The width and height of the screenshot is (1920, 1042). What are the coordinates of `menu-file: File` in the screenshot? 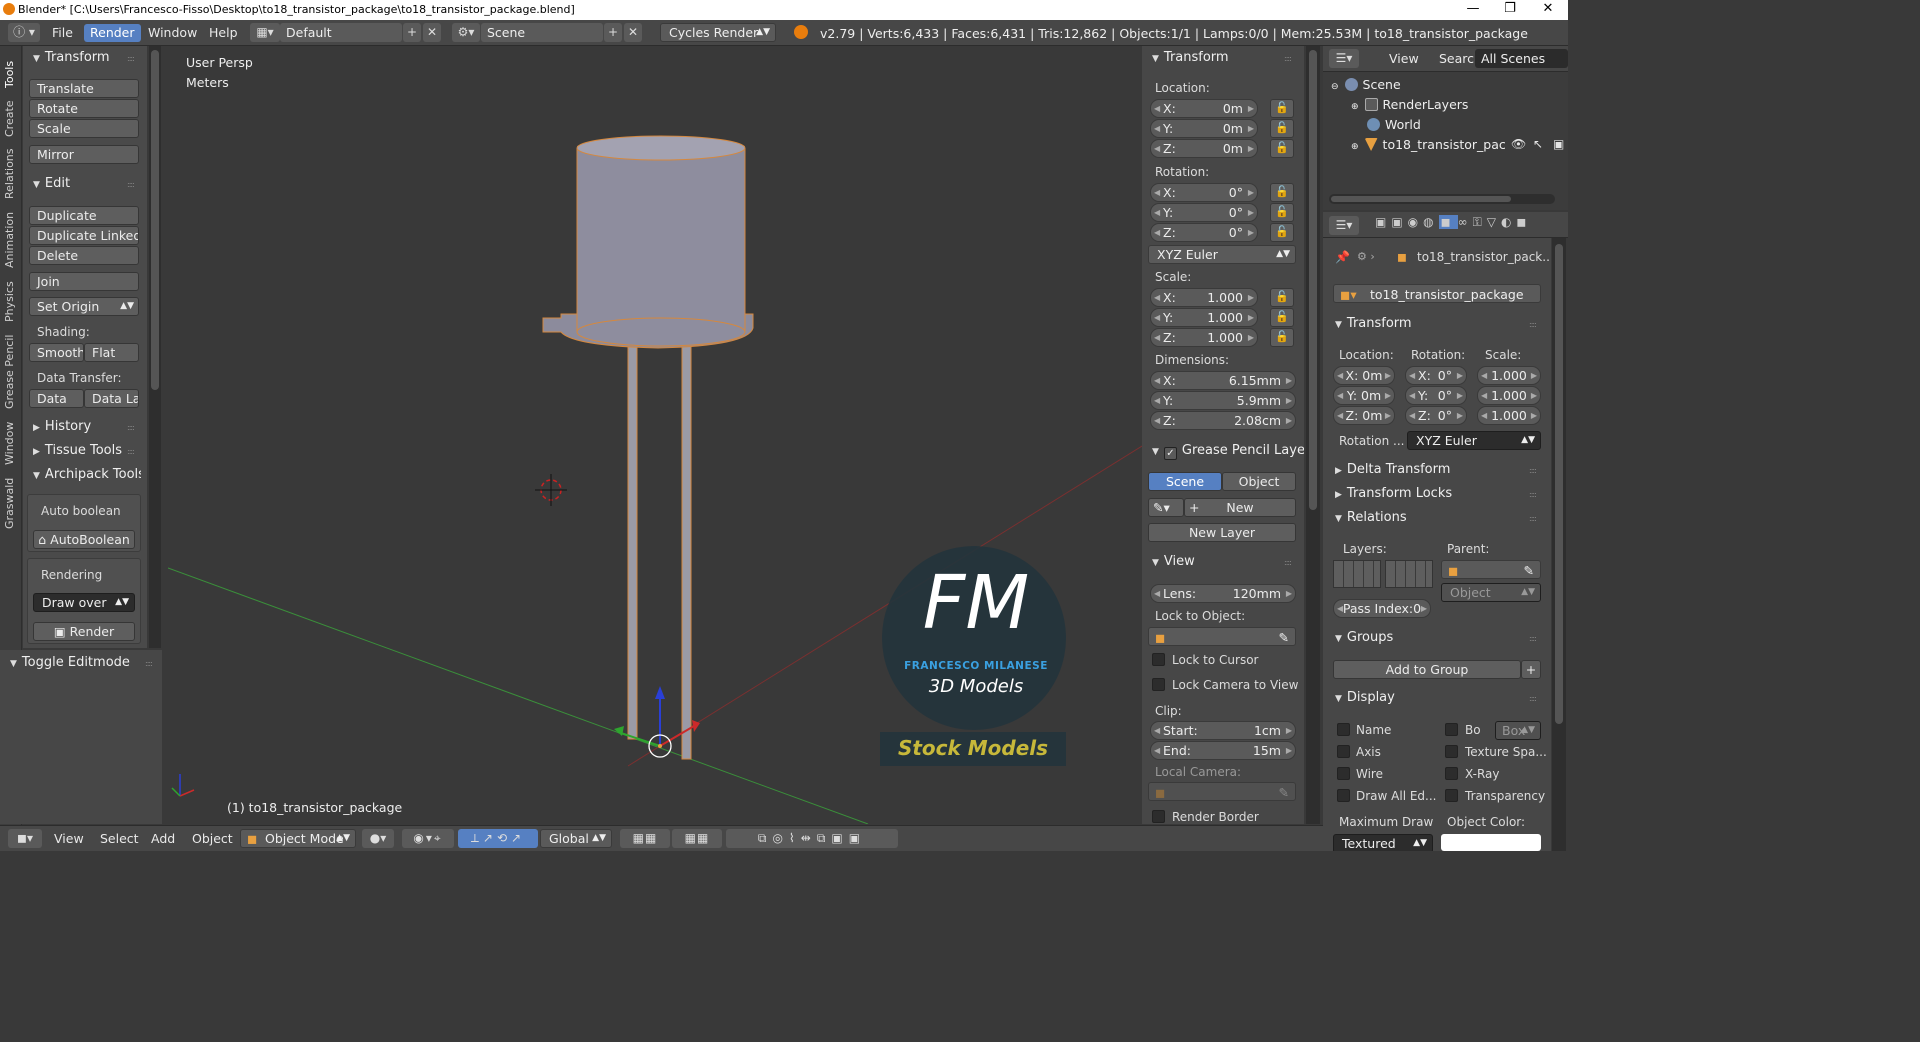 It's located at (62, 33).